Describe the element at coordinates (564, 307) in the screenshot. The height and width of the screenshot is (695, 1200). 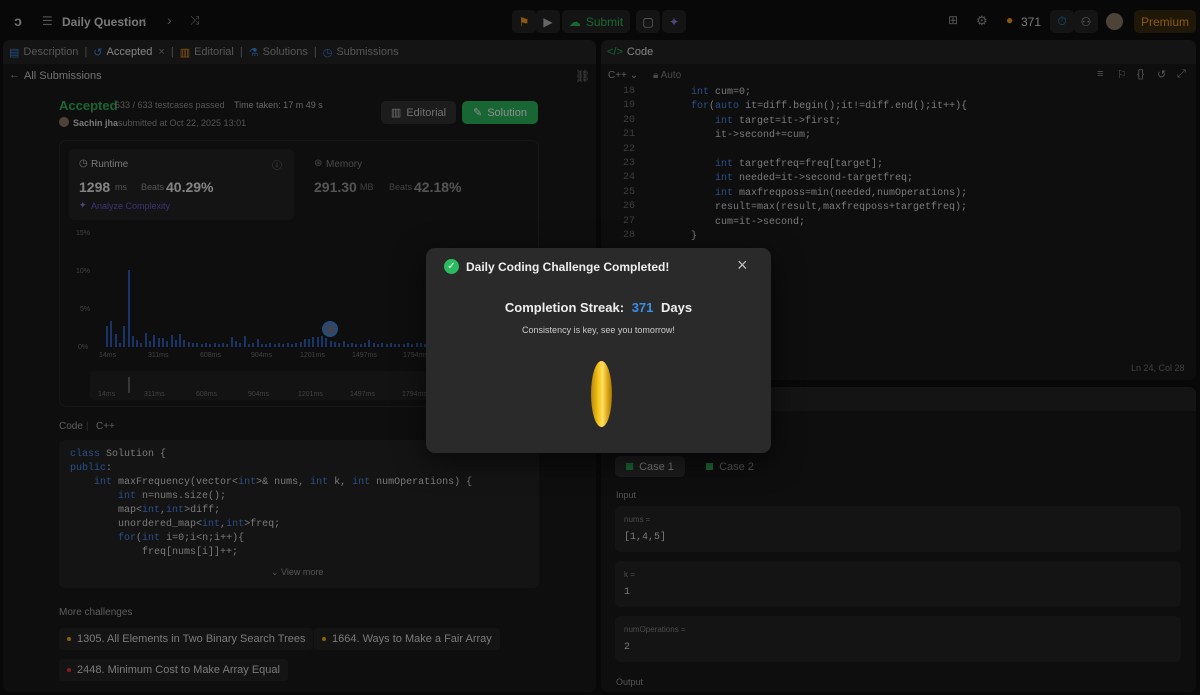
I see `streak-label: Completion Streak:` at that location.